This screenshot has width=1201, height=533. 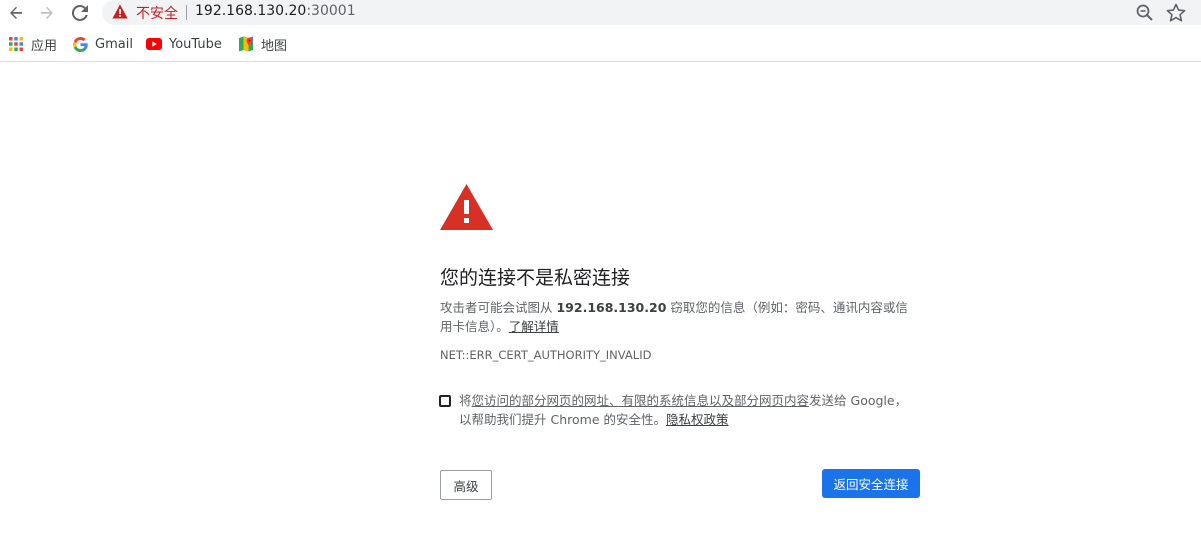 What do you see at coordinates (274, 46) in the screenshot?
I see `bookmark-label: 地图` at bounding box center [274, 46].